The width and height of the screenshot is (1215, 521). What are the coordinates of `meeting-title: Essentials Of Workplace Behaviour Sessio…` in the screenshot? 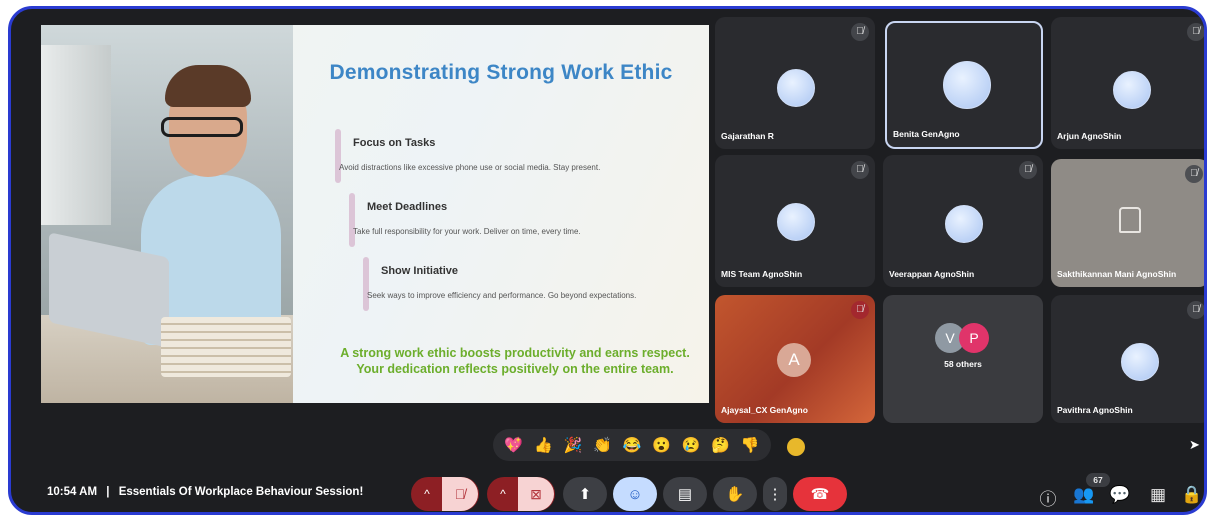 It's located at (241, 492).